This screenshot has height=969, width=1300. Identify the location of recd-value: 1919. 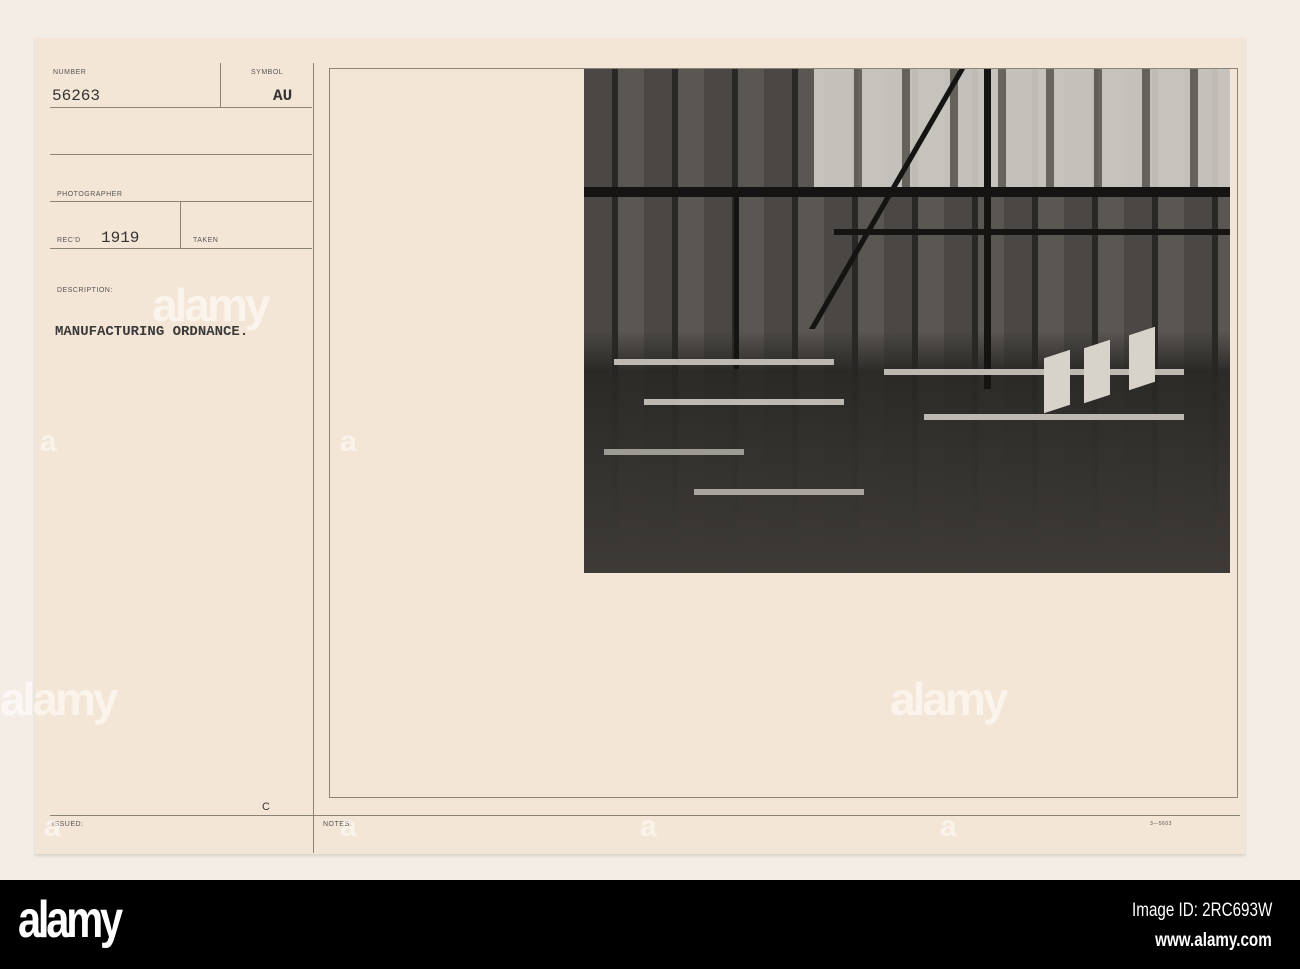
(120, 238).